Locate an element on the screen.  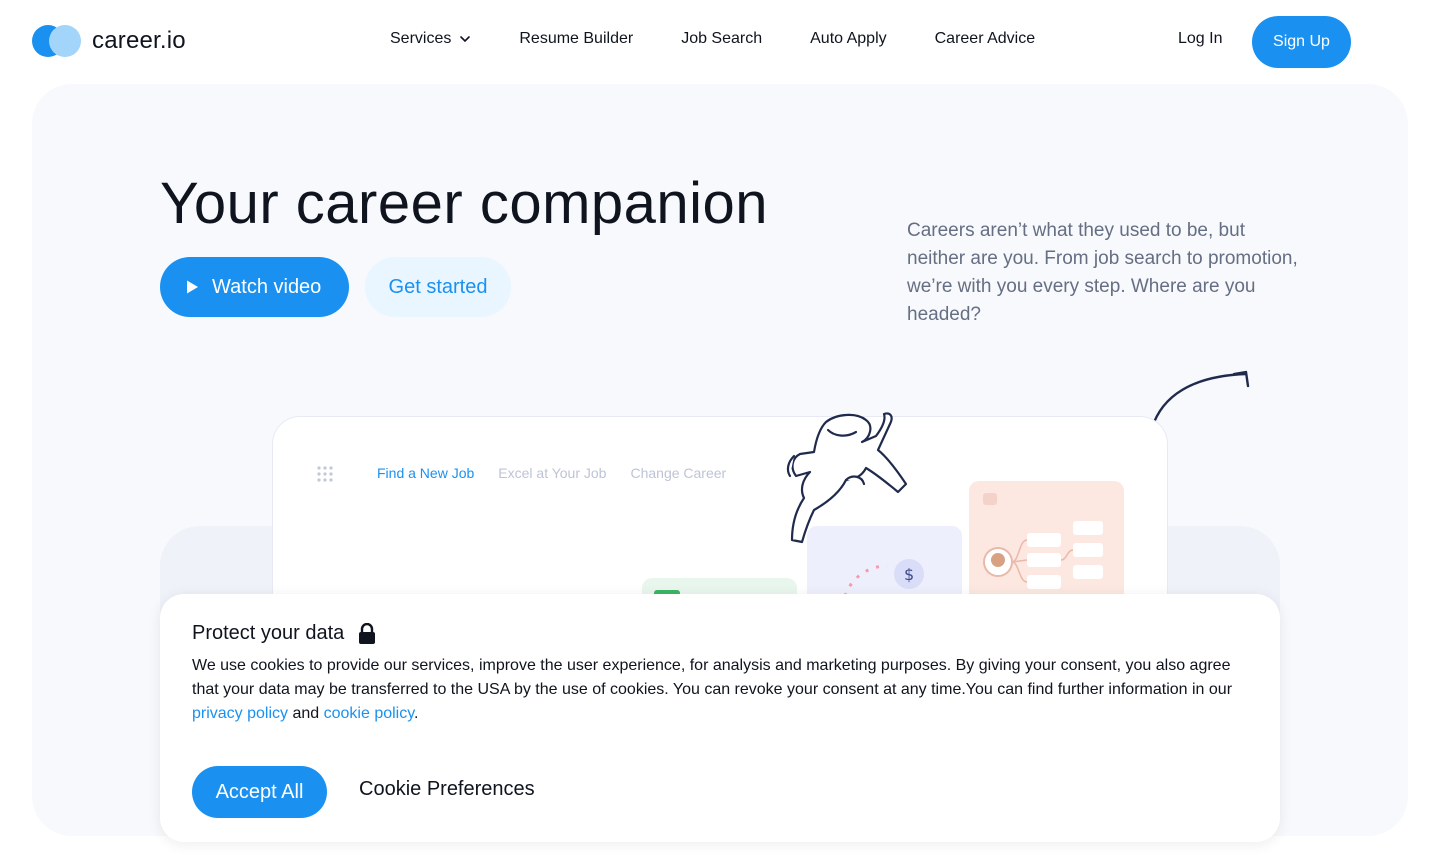
hero-title: Your career companion is located at coordinates (464, 203).